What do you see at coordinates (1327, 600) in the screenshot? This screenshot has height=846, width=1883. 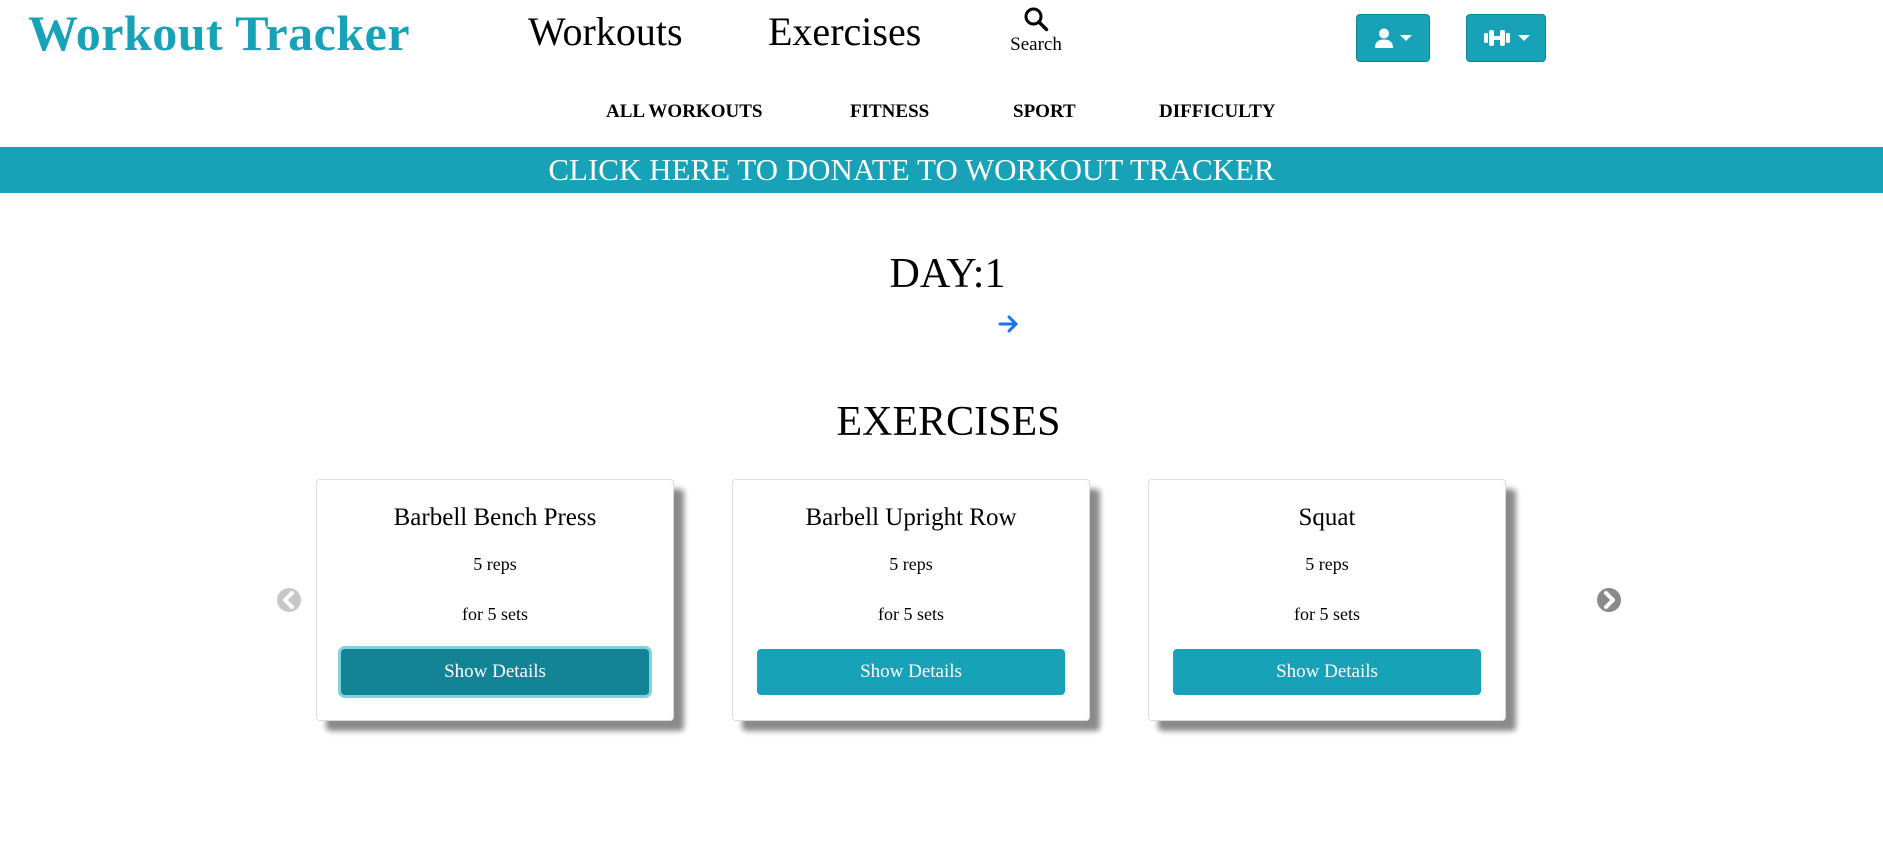 I see `exercise-card: Squat 5 reps for 5 sets Show Details` at bounding box center [1327, 600].